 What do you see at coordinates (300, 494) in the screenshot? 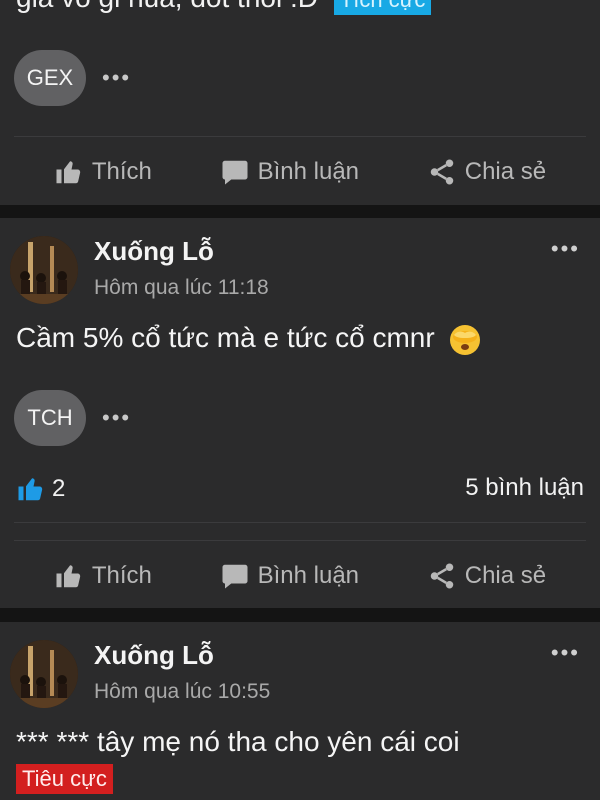
I see `post-stats: 2 5 bình luận` at bounding box center [300, 494].